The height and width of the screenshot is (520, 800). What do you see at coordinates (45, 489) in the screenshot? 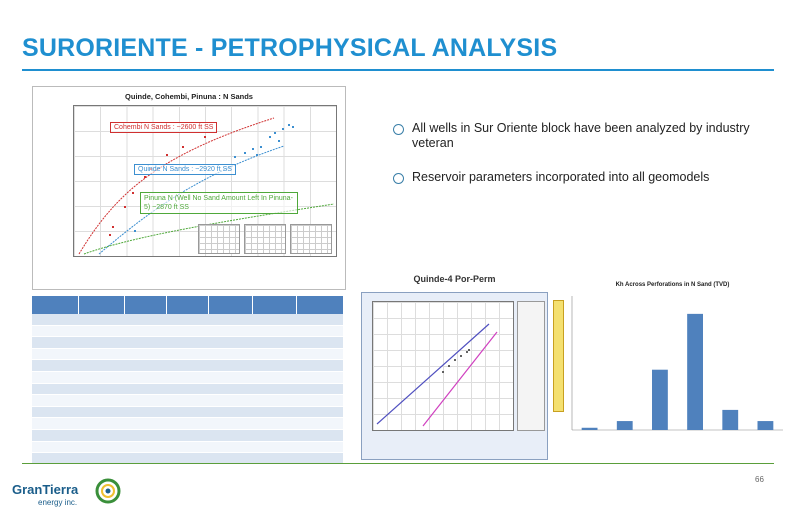
I see `logo-name: GranTierra` at bounding box center [45, 489].